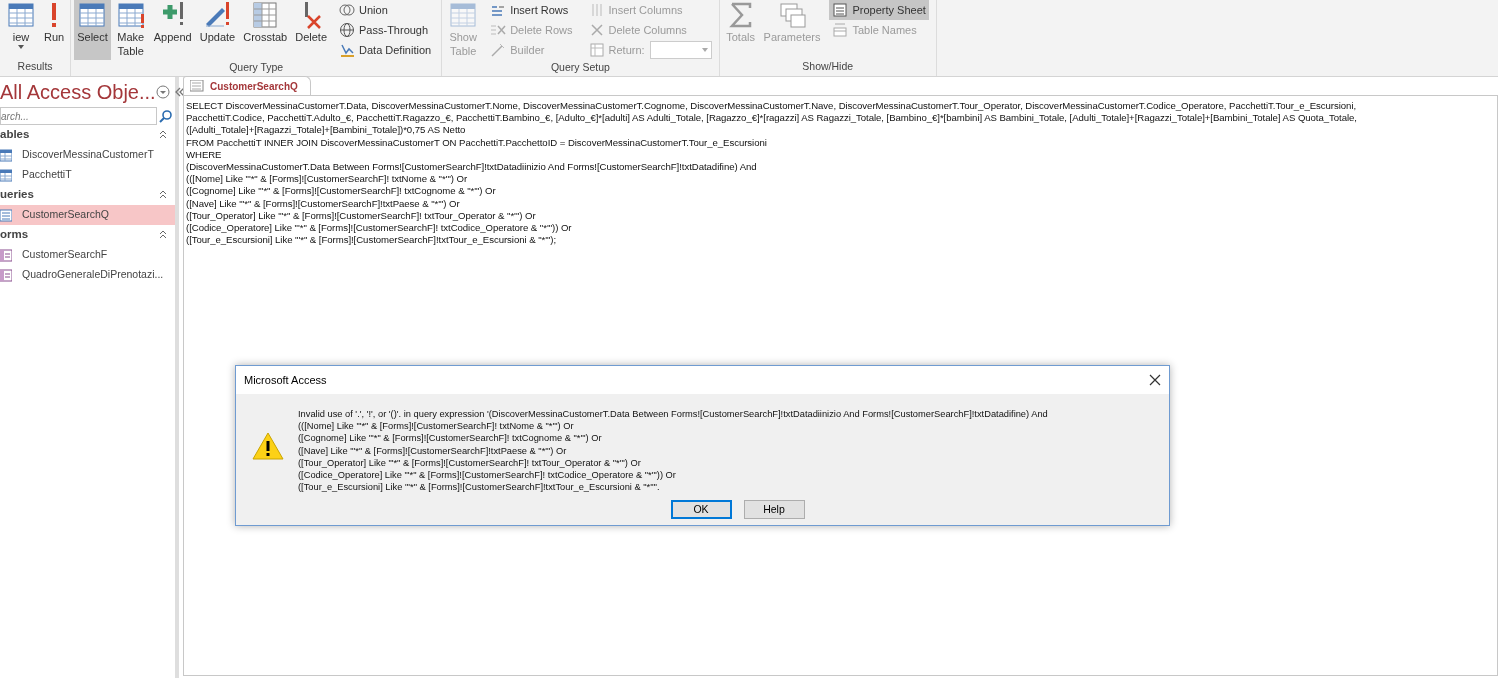 The image size is (1498, 678). Describe the element at coordinates (385, 30) in the screenshot. I see `ribbon-button: Pass-Through` at that location.